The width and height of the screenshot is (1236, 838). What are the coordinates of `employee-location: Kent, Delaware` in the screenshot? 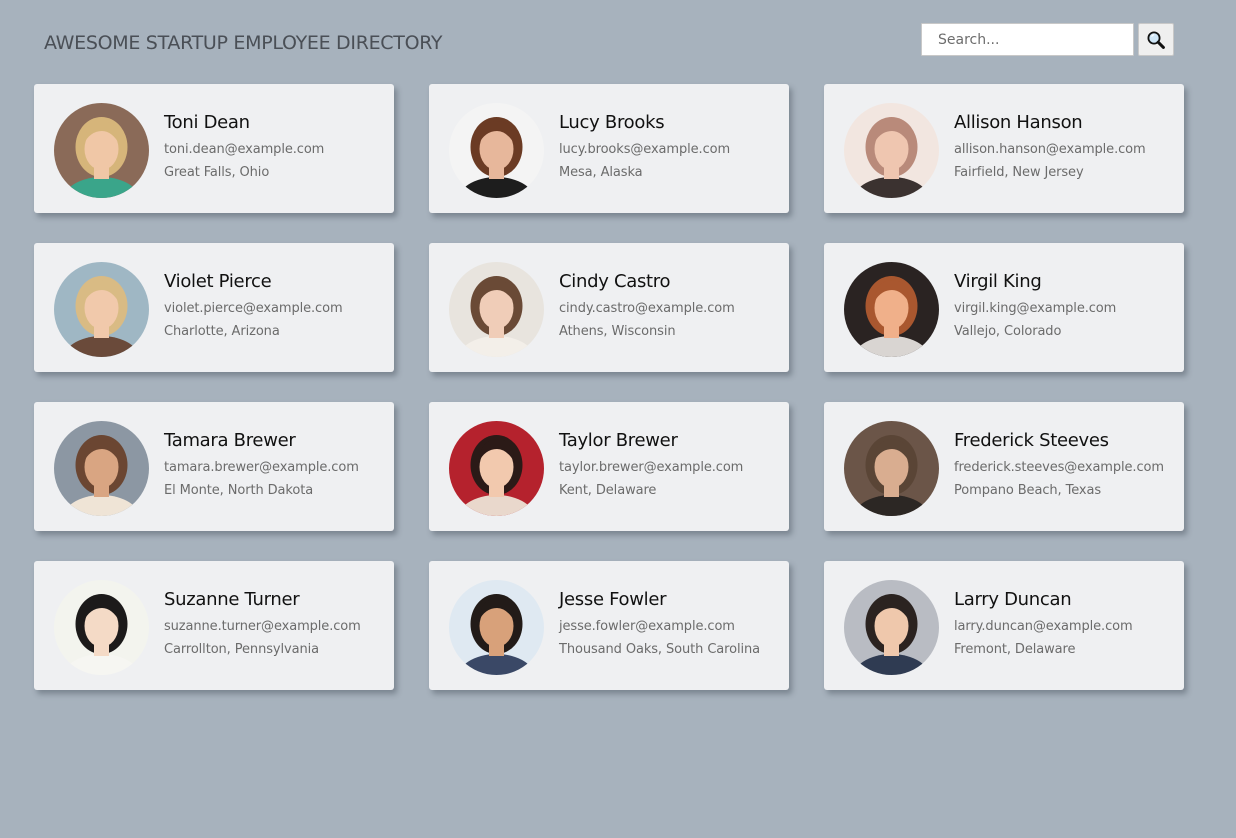 It's located at (608, 490).